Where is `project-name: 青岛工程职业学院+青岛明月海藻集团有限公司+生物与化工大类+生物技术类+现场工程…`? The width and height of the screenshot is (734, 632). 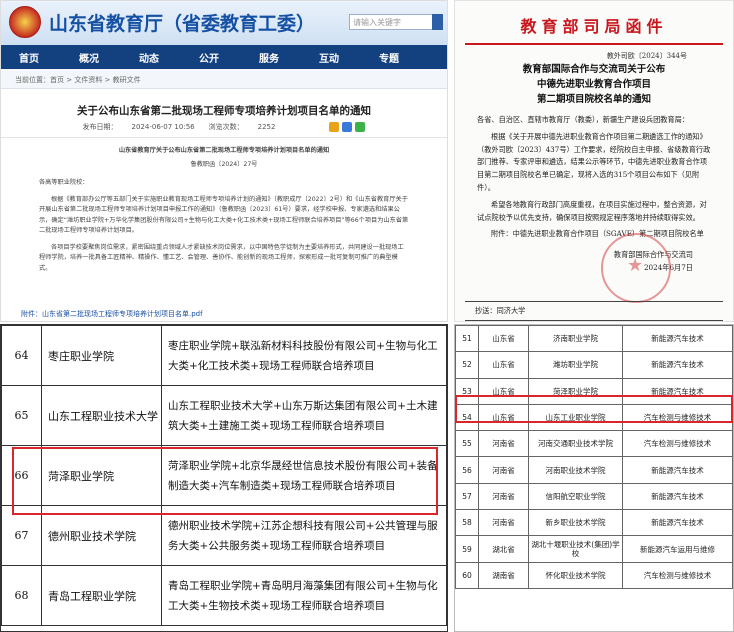
project-name: 青岛工程职业学院+青岛明月海藻集团有限公司+生物与化工大类+生物技术类+现场工程… is located at coordinates (304, 595).